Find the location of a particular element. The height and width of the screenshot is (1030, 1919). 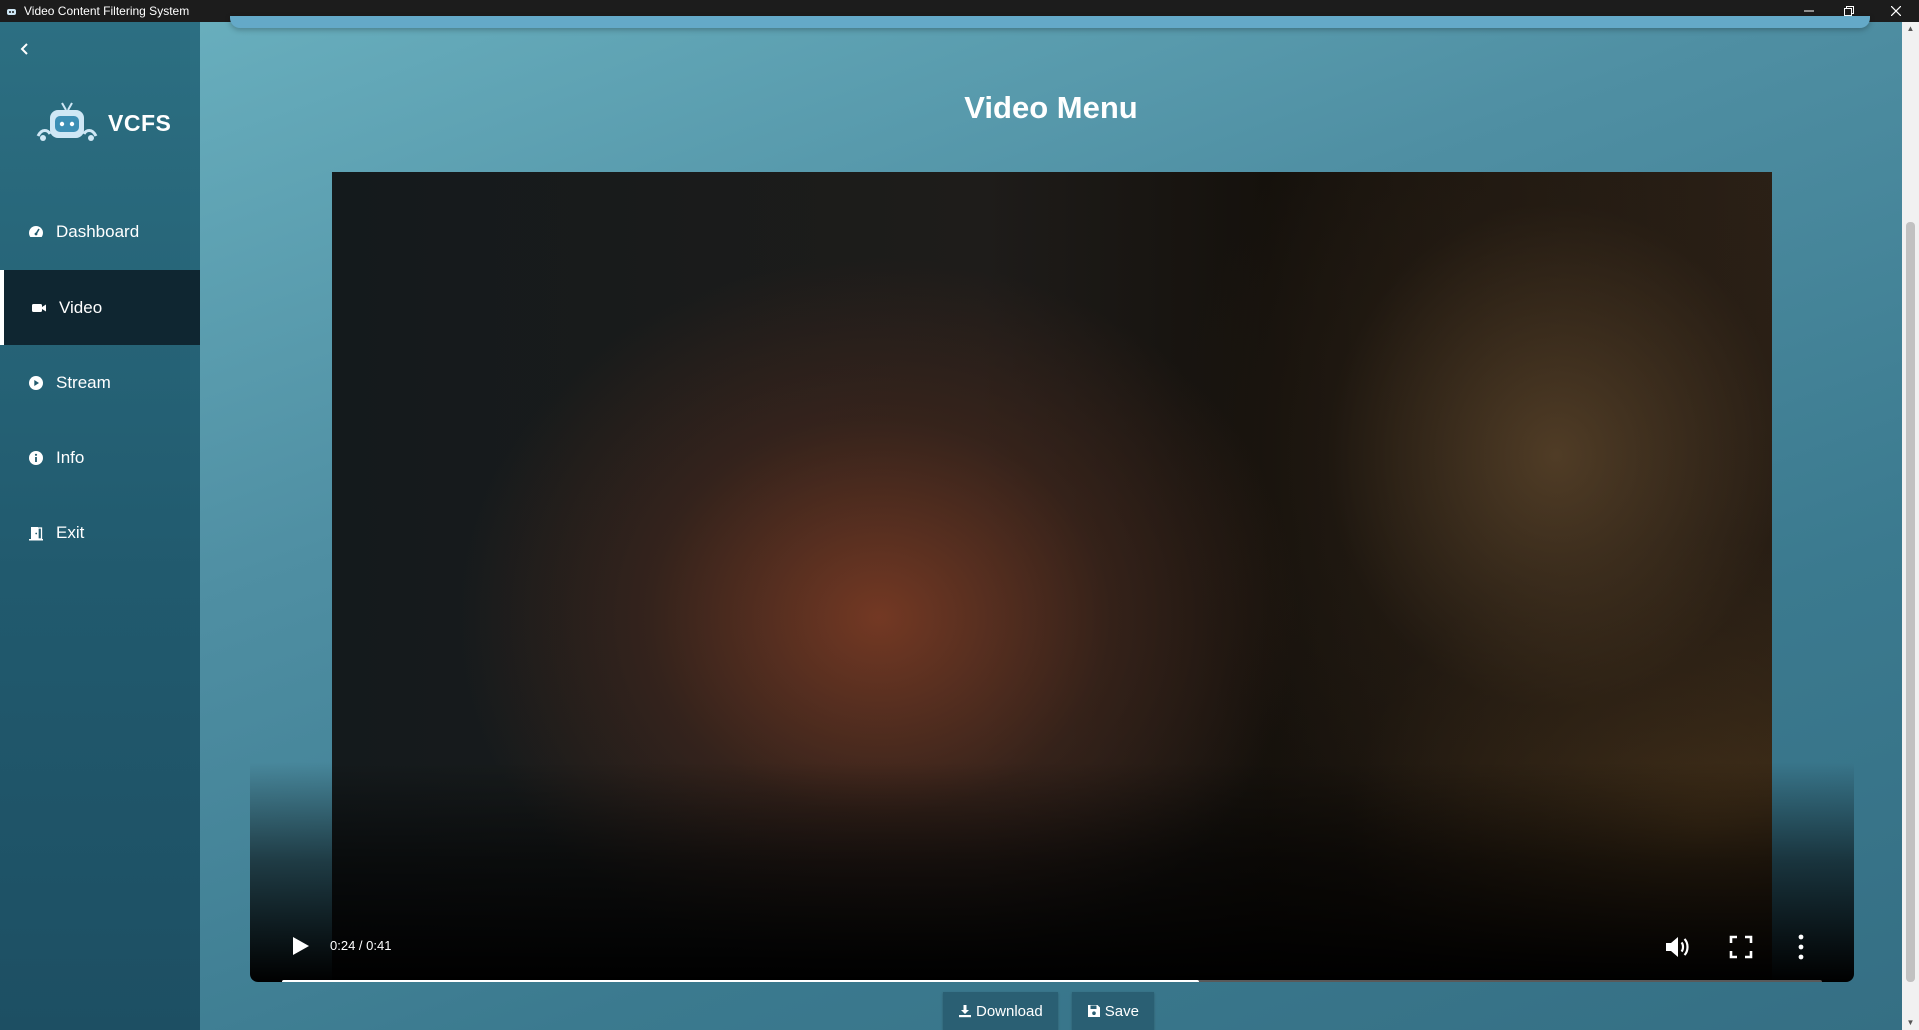

time-display: 0:24 / 0:41 is located at coordinates (361, 945).